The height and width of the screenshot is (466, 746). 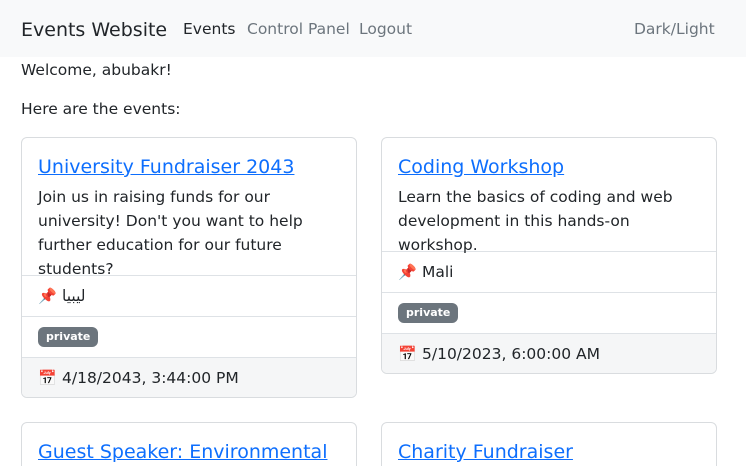 What do you see at coordinates (166, 167) in the screenshot?
I see `event-title-link: University Fundraiser 2043` at bounding box center [166, 167].